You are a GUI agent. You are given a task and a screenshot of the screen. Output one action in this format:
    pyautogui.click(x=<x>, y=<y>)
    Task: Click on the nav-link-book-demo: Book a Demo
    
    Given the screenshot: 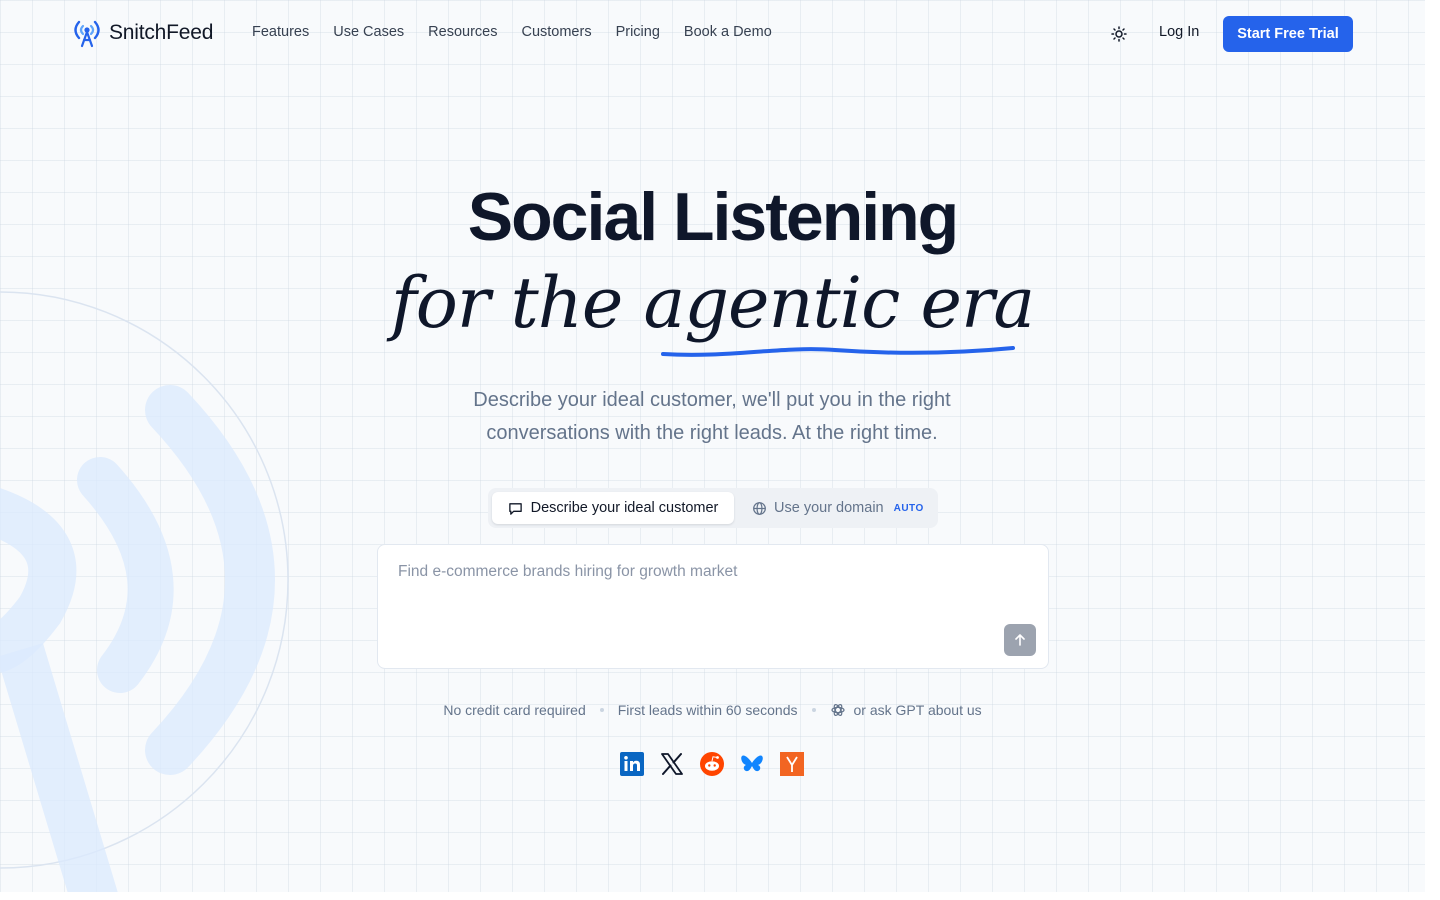 What is the action you would take?
    pyautogui.click(x=728, y=32)
    